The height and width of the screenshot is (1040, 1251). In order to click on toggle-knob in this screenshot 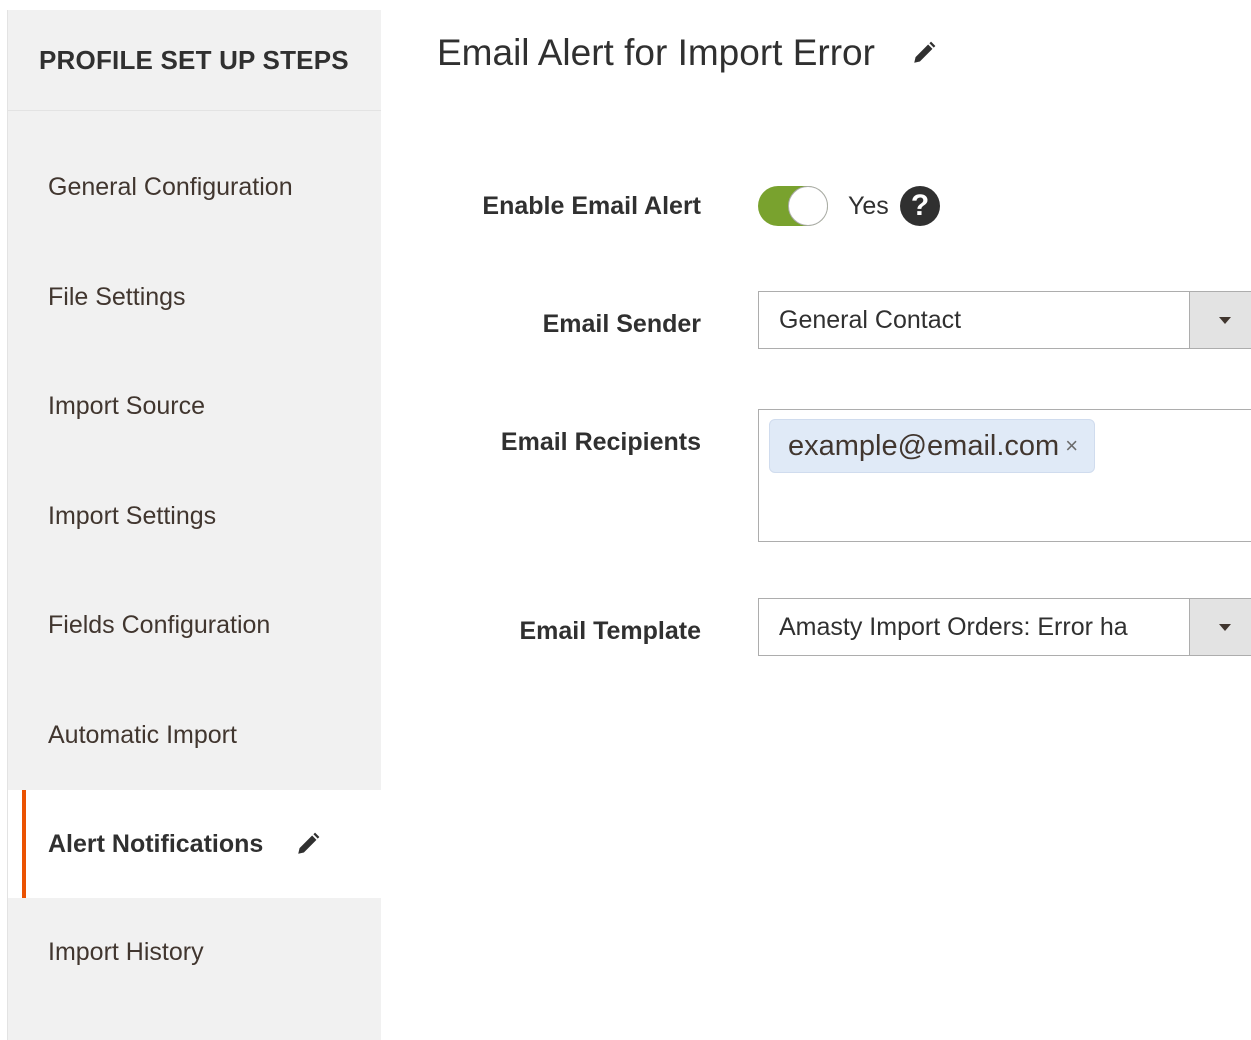, I will do `click(808, 206)`.